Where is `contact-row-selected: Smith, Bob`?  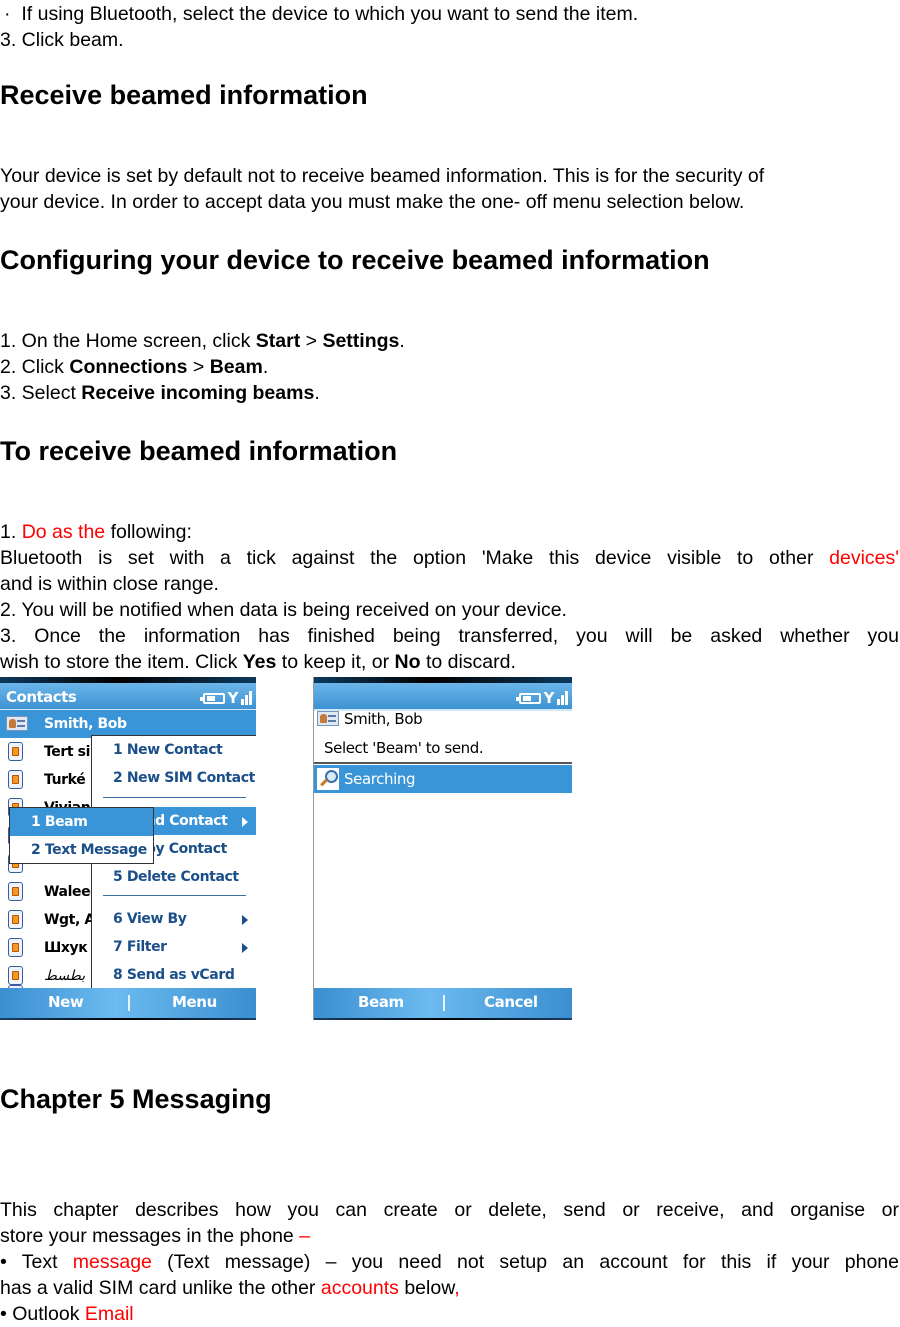 contact-row-selected: Smith, Bob is located at coordinates (128, 724).